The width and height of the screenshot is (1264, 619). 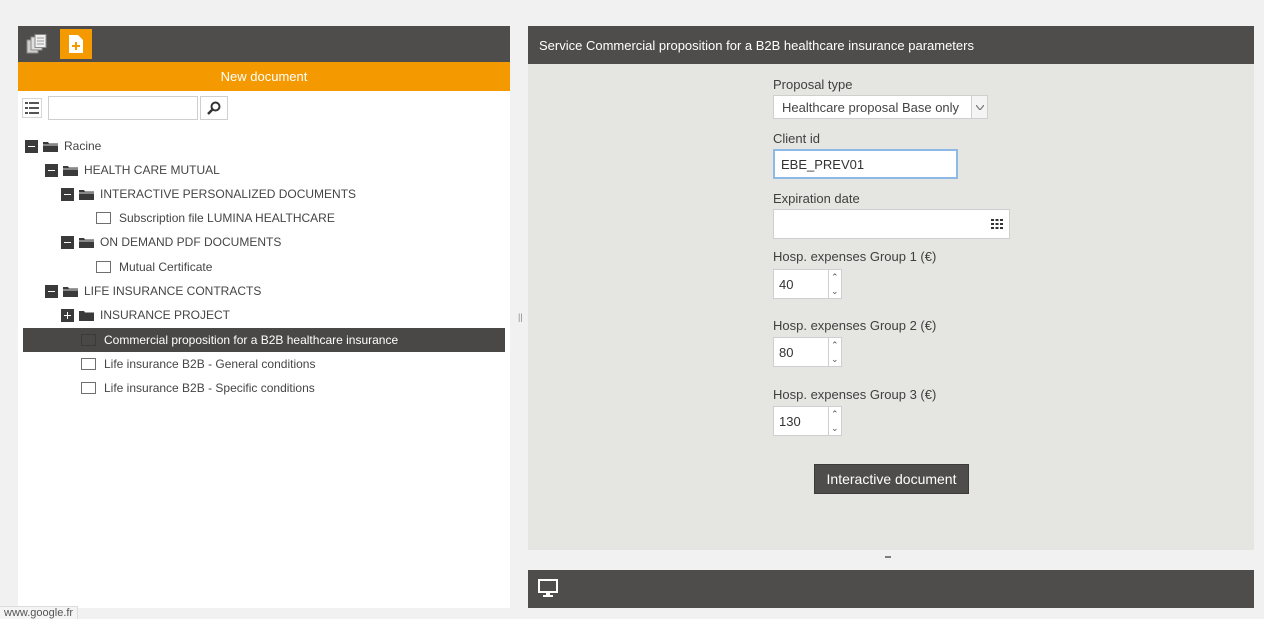 I want to click on hosp-group-1-stepper: ⌃ ⌄, so click(x=835, y=284).